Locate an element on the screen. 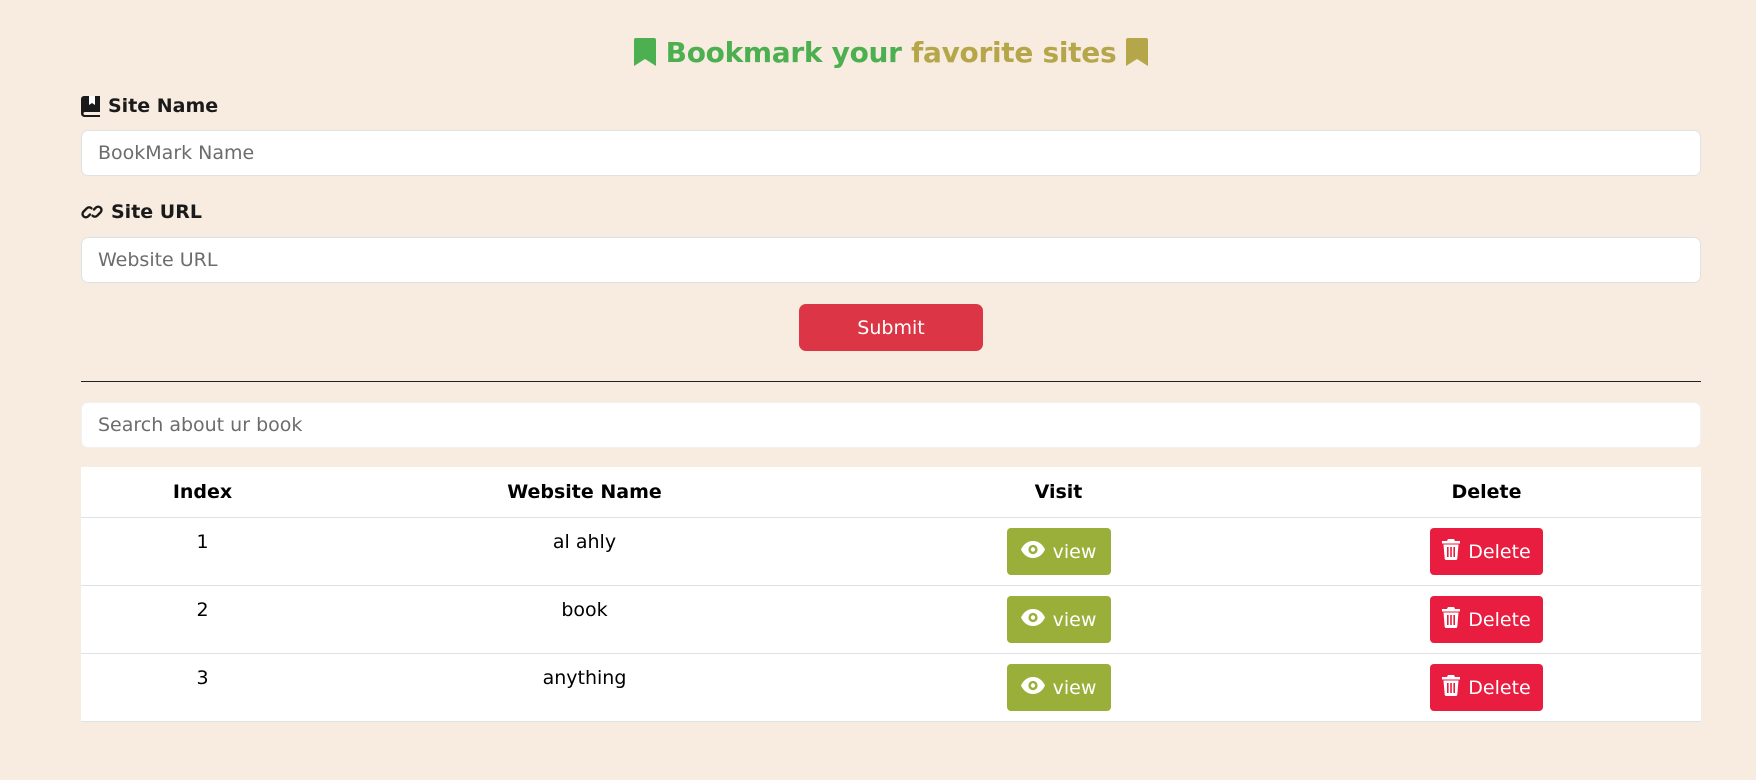 The width and height of the screenshot is (1756, 780). table-header-row: Index Website Name Visit Delete is located at coordinates (891, 492).